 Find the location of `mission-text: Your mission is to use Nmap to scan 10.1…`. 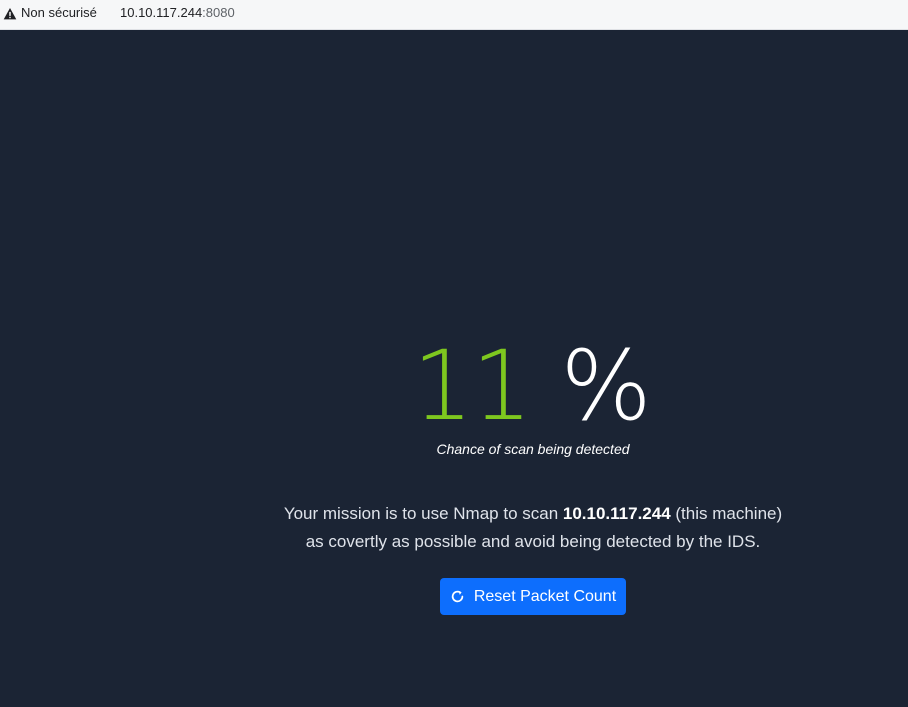

mission-text: Your mission is to use Nmap to scan 10.1… is located at coordinates (454, 528).